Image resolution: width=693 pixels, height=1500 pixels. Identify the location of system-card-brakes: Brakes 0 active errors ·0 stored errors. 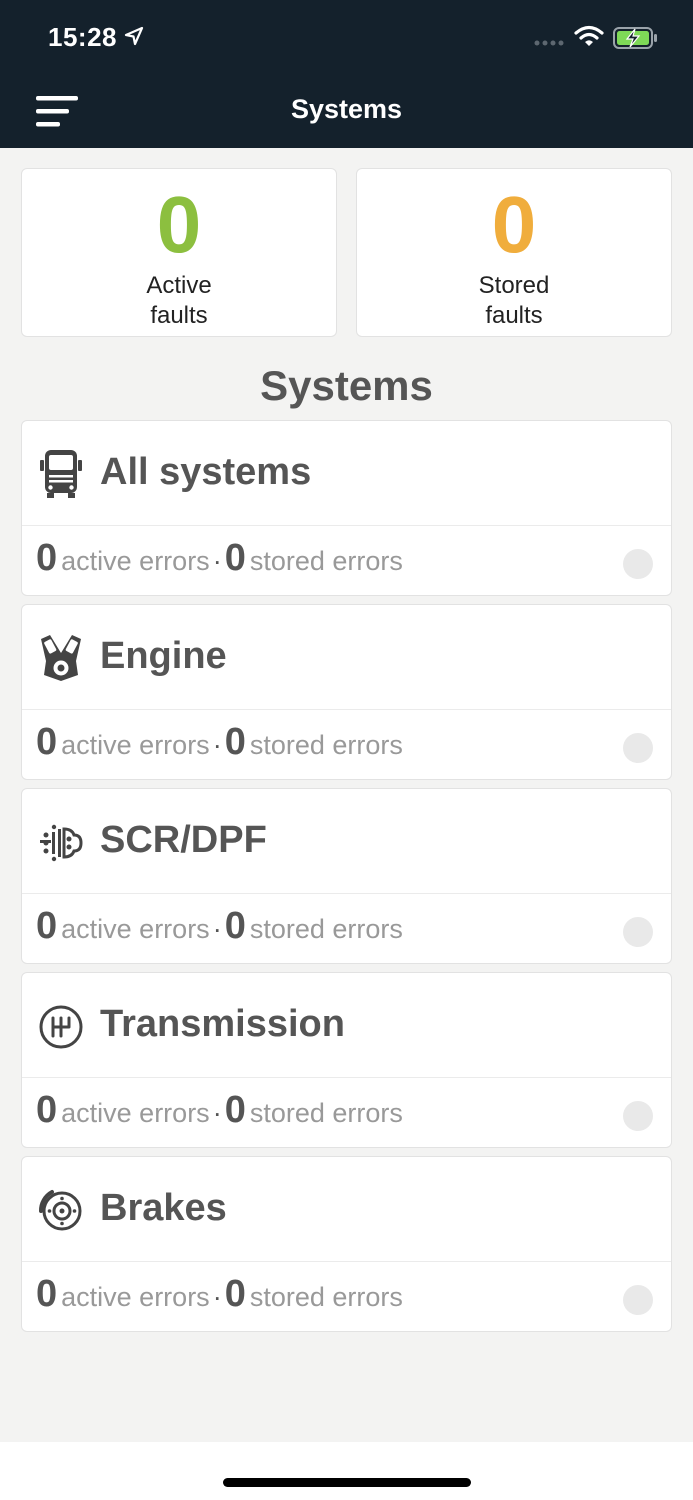
(346, 1244).